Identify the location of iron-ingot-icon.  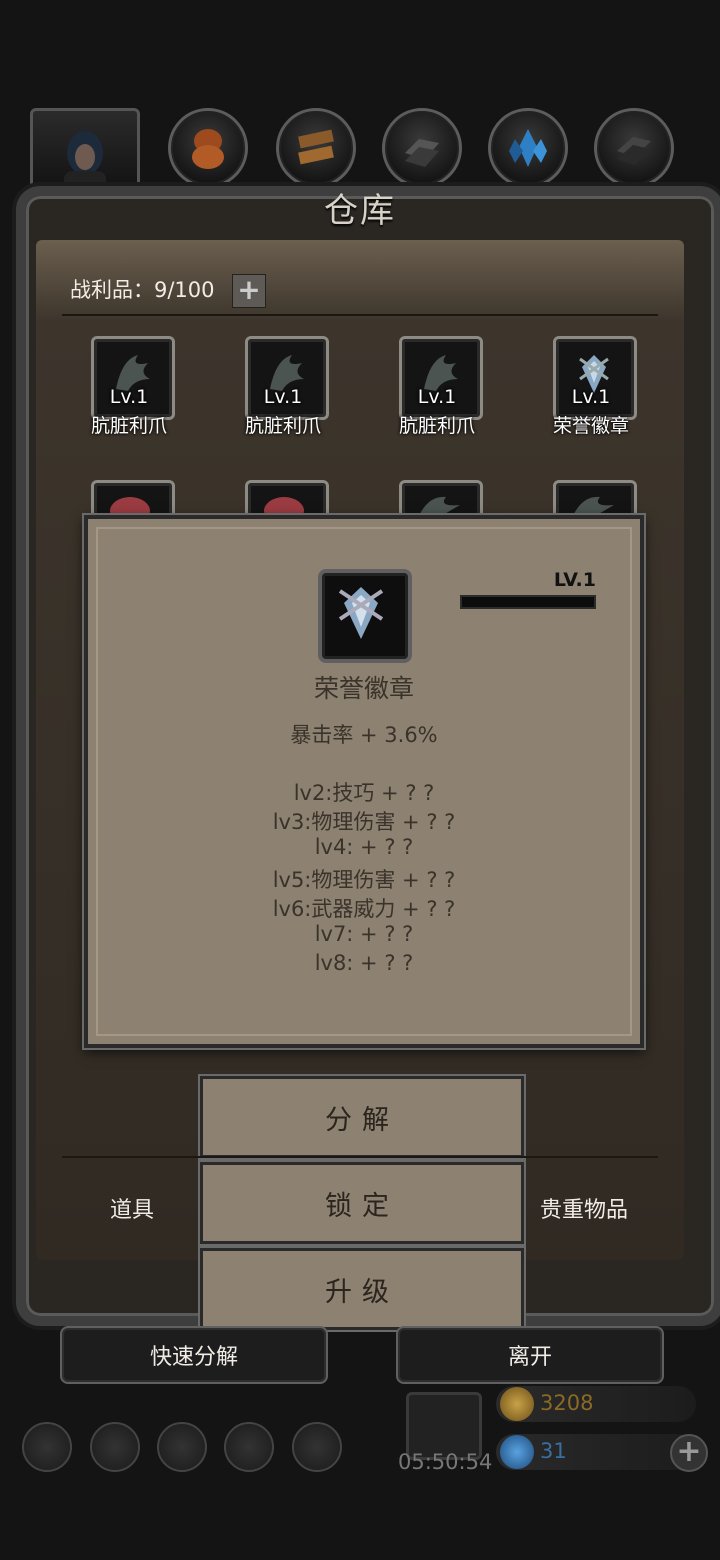
(422, 153).